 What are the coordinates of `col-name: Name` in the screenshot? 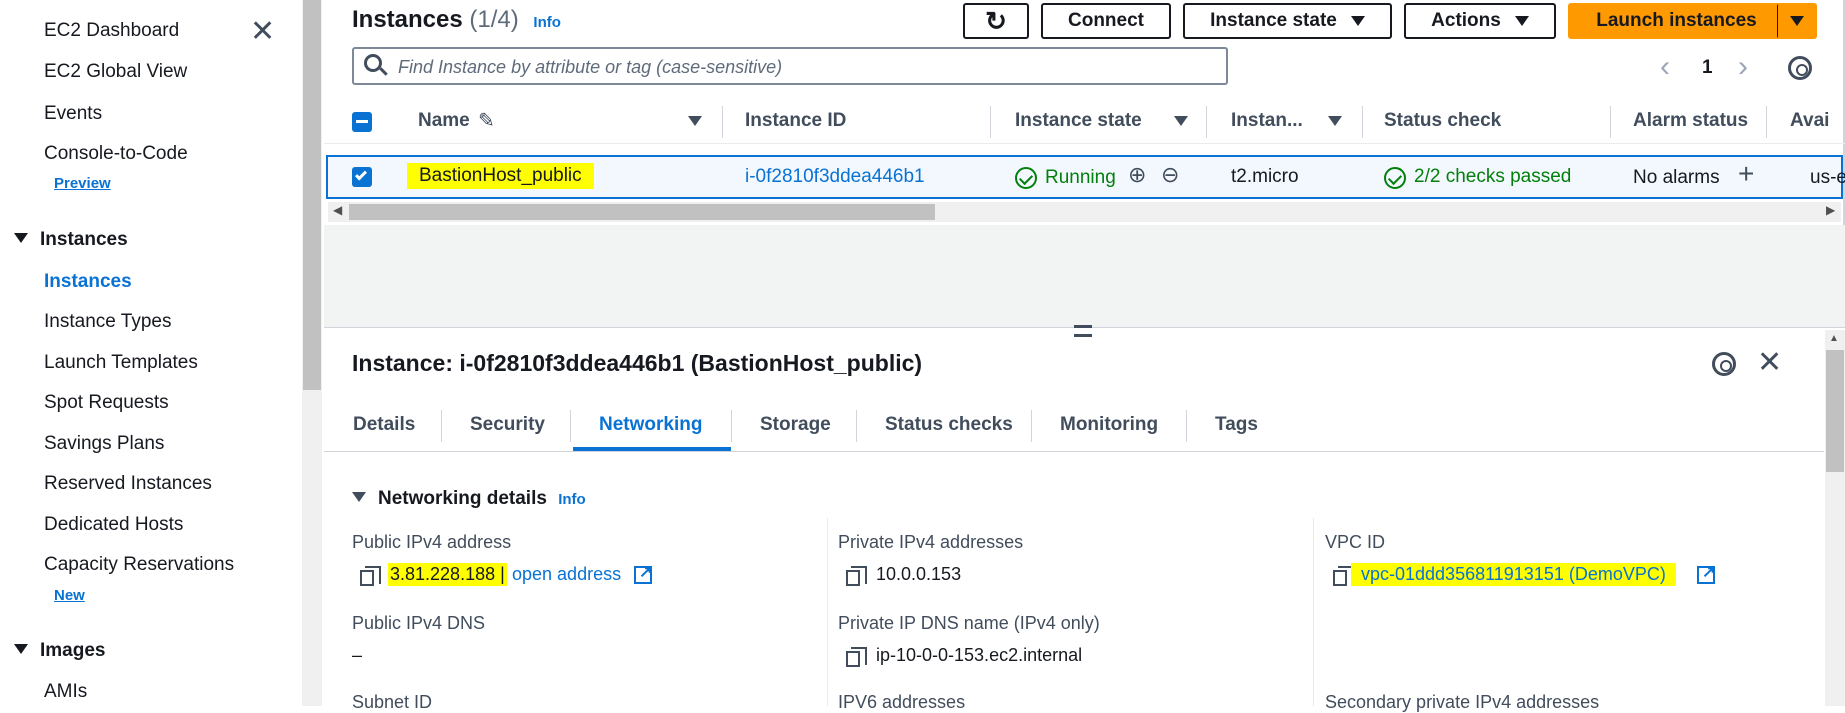 It's located at (444, 121).